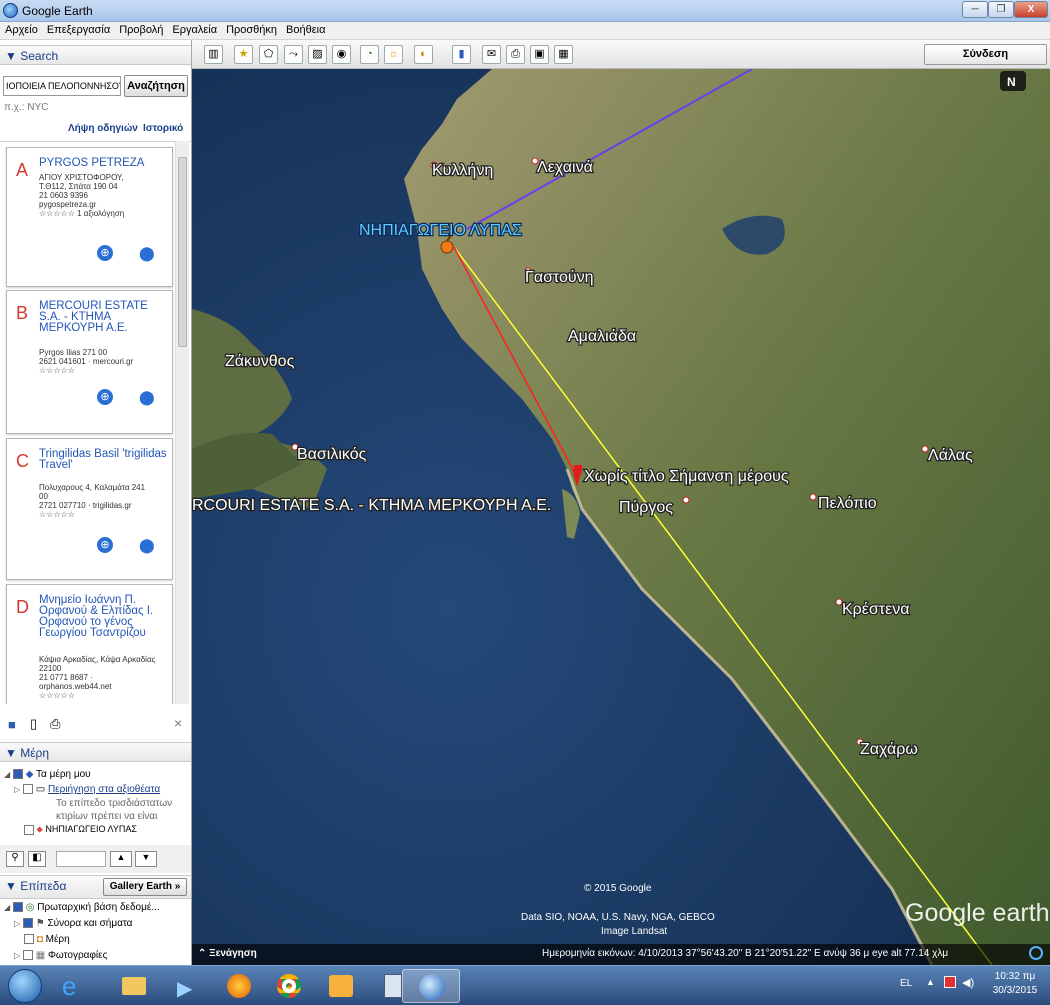  Describe the element at coordinates (393, 54) in the screenshot. I see `sunlight-icon: ☼` at that location.